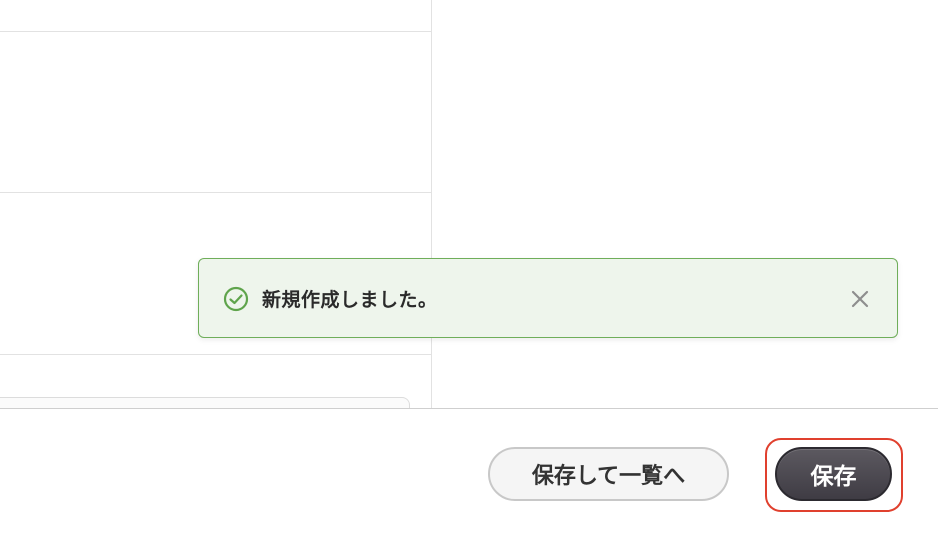 Image resolution: width=938 pixels, height=538 pixels. I want to click on success-toast: 新規作成しました。, so click(548, 298).